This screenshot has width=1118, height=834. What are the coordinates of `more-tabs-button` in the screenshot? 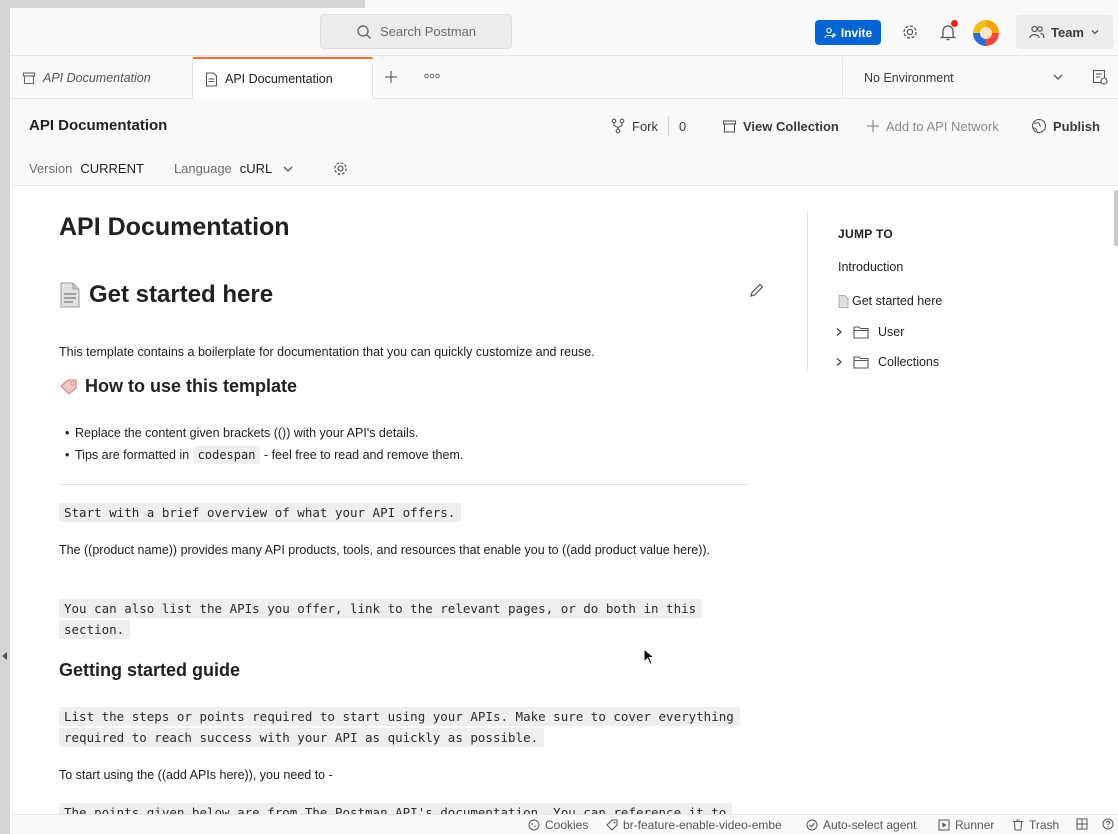 It's located at (432, 76).